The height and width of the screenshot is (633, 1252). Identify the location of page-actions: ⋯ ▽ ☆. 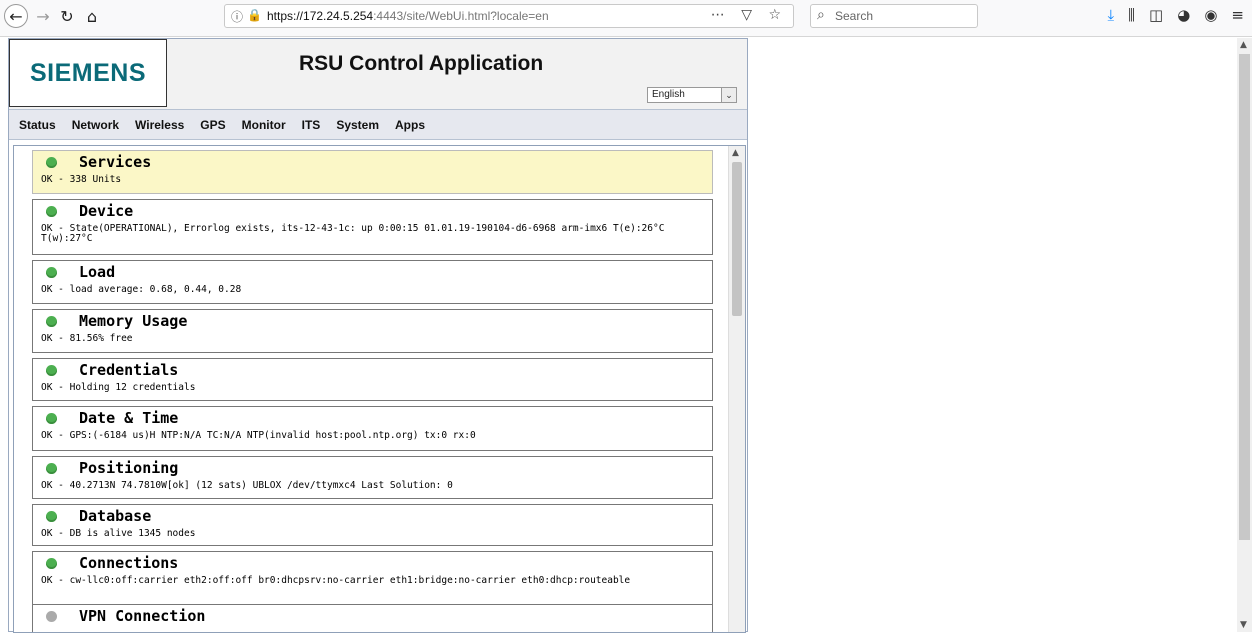
(749, 15).